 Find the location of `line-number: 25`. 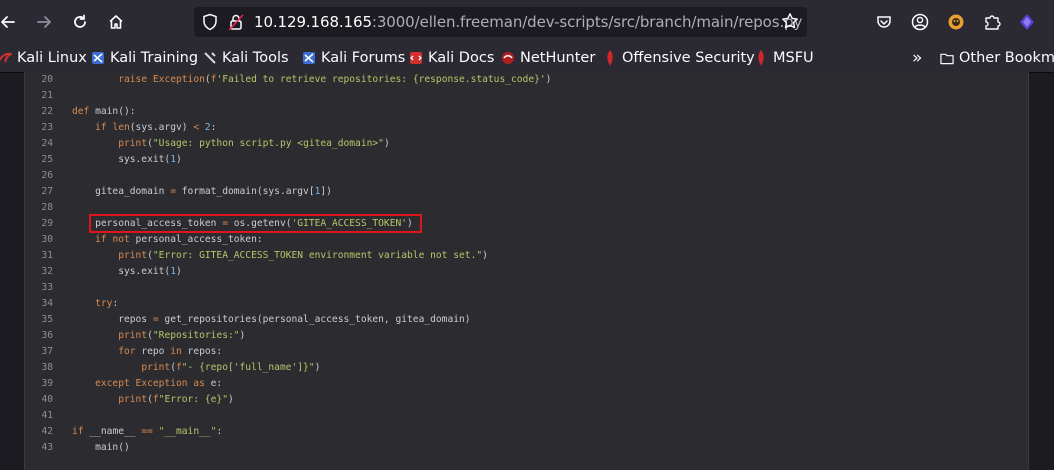

line-number: 25 is located at coordinates (39, 160).